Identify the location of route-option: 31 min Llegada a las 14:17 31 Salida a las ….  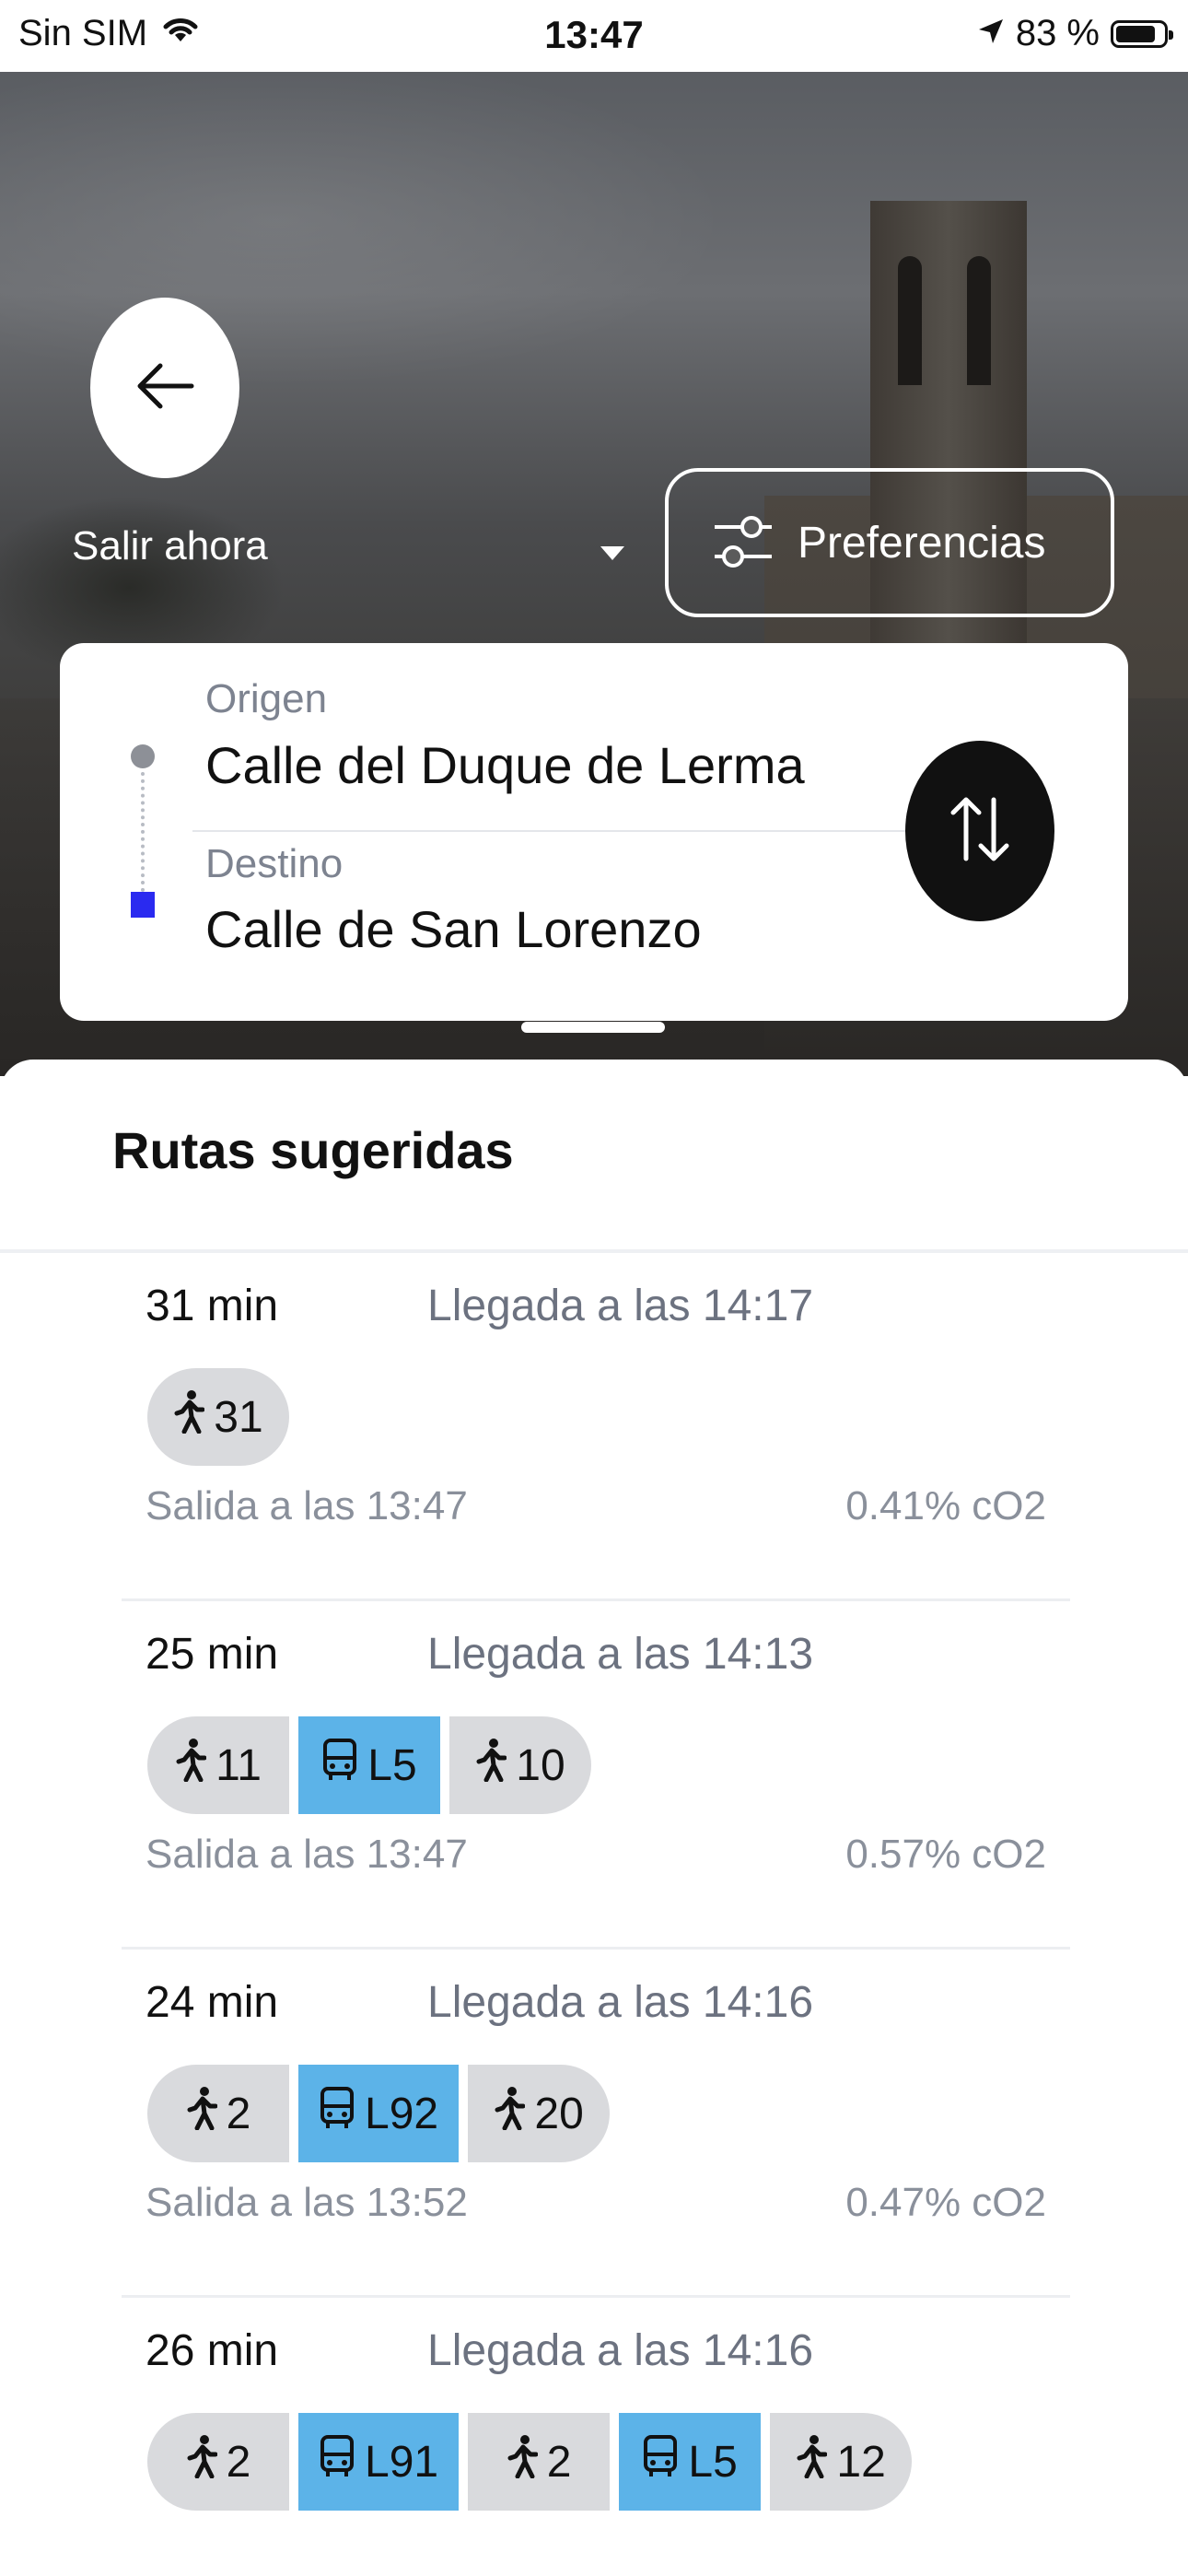
(596, 1427).